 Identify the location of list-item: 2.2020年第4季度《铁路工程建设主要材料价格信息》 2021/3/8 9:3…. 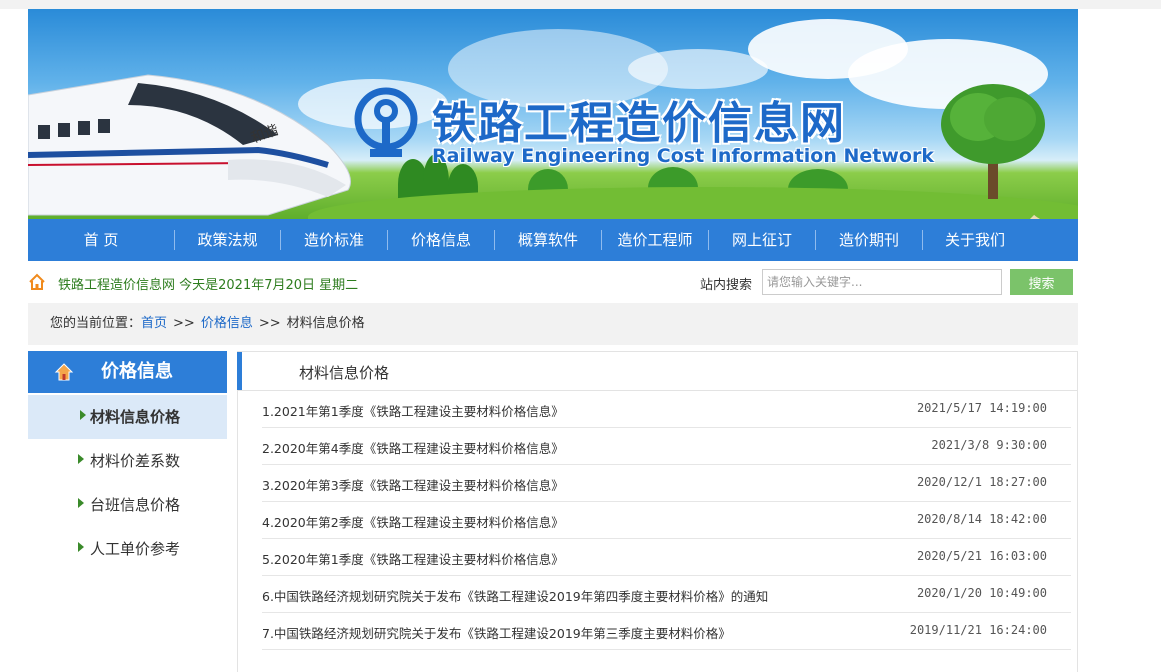
(666, 446).